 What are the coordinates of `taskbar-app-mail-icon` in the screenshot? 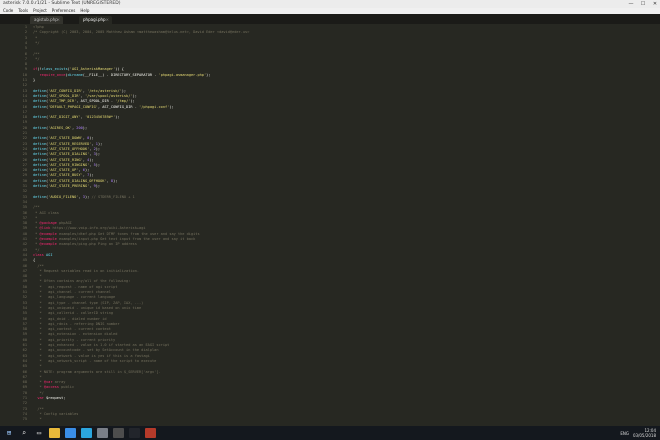 It's located at (102, 433).